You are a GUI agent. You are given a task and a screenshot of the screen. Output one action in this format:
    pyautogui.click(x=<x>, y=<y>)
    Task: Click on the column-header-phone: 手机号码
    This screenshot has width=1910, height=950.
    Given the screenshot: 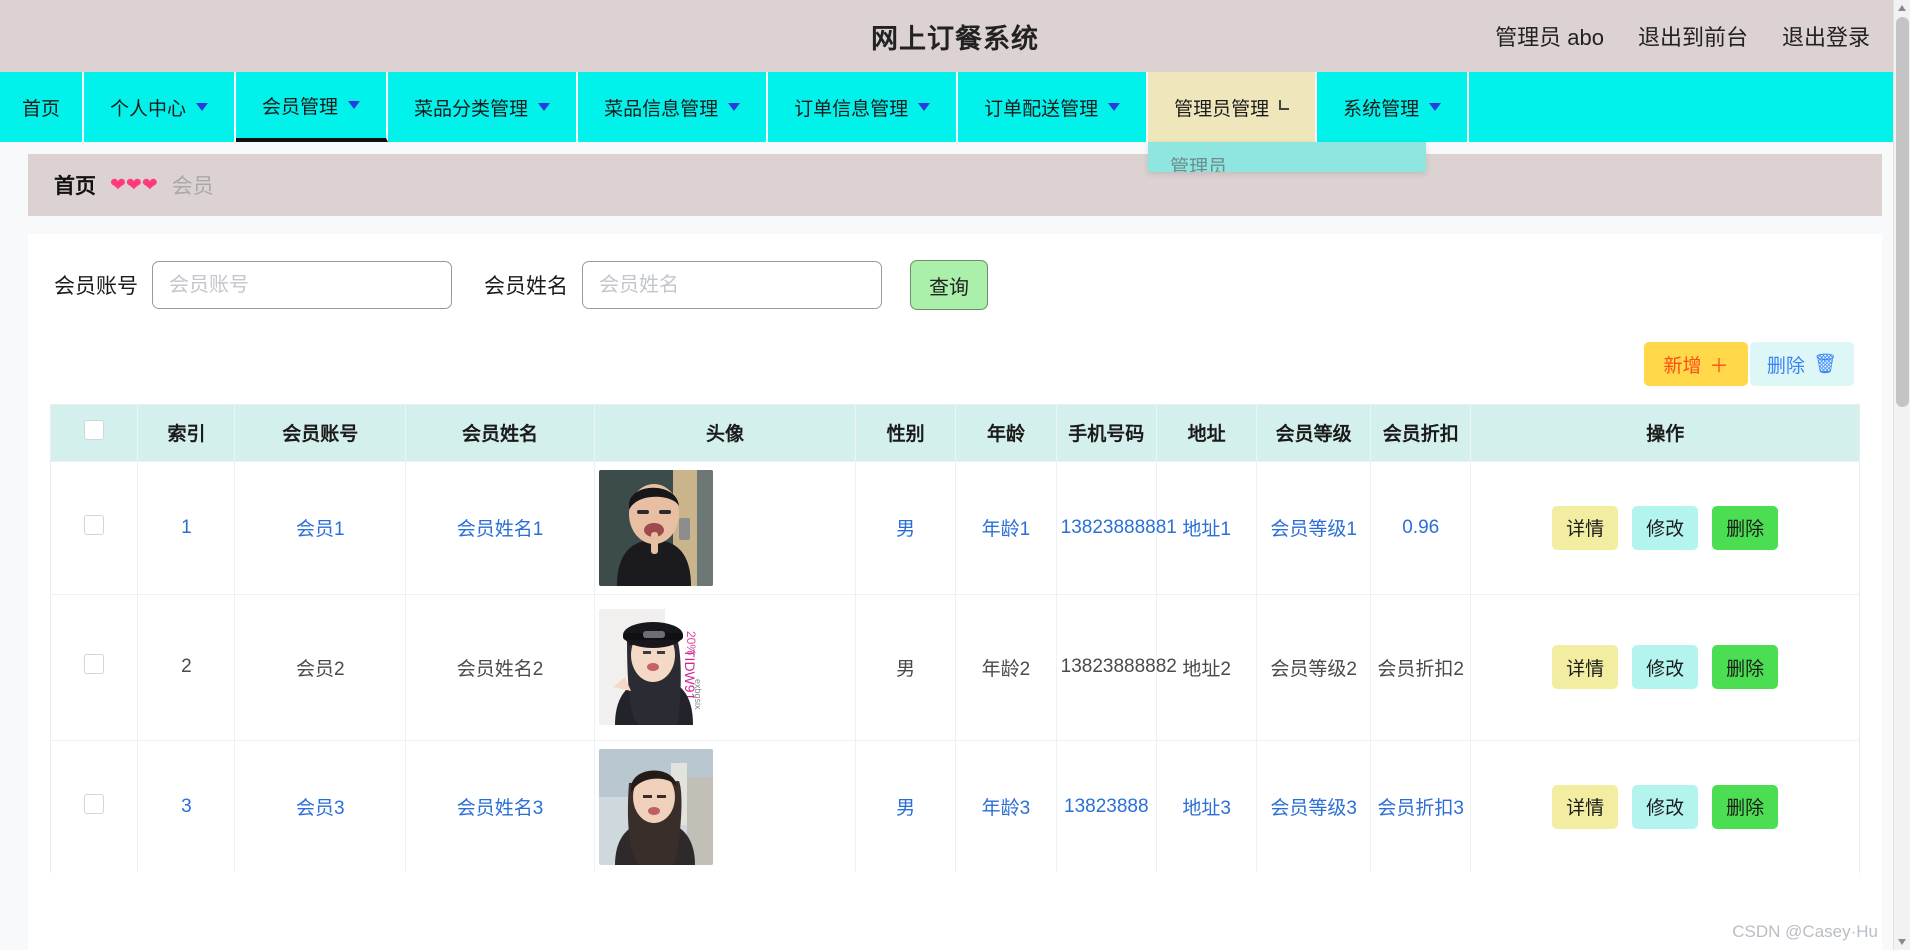 What is the action you would take?
    pyautogui.click(x=1106, y=433)
    